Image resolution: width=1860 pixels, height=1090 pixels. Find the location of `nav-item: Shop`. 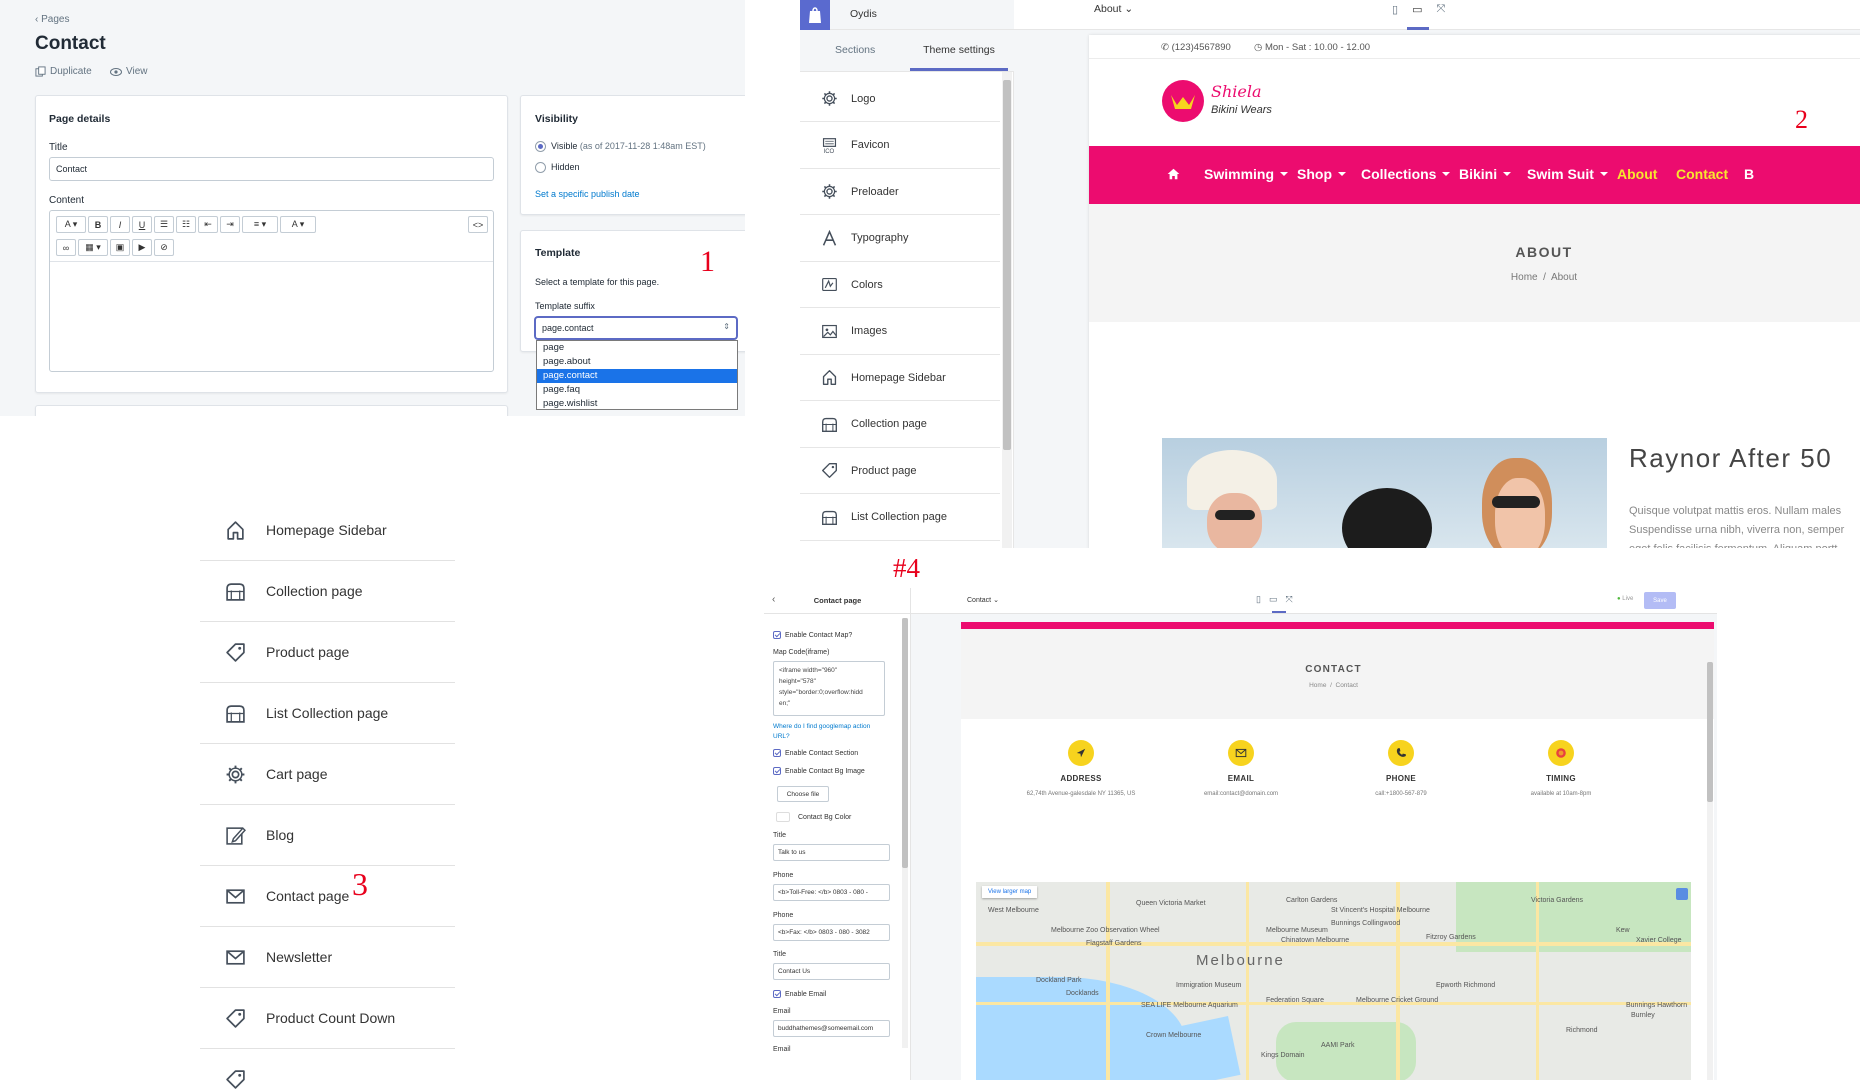

nav-item: Shop is located at coordinates (1321, 174).